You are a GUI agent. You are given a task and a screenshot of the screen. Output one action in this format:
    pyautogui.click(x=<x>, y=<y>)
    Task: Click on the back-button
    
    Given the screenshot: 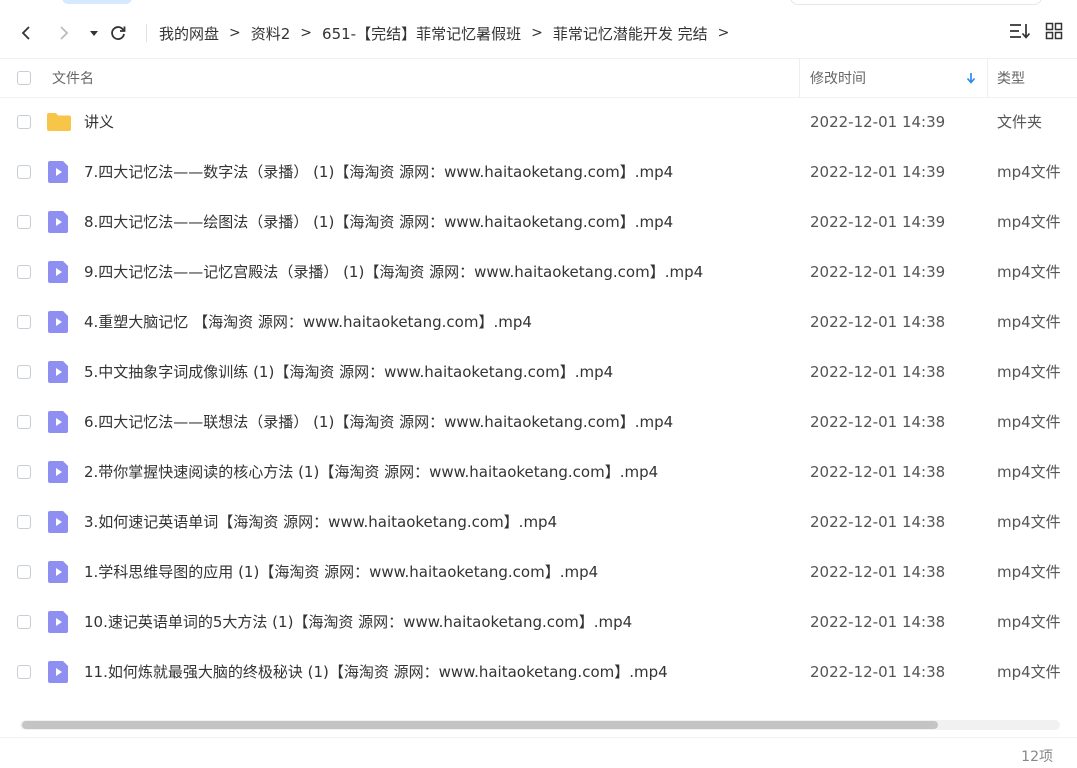 What is the action you would take?
    pyautogui.click(x=26, y=33)
    